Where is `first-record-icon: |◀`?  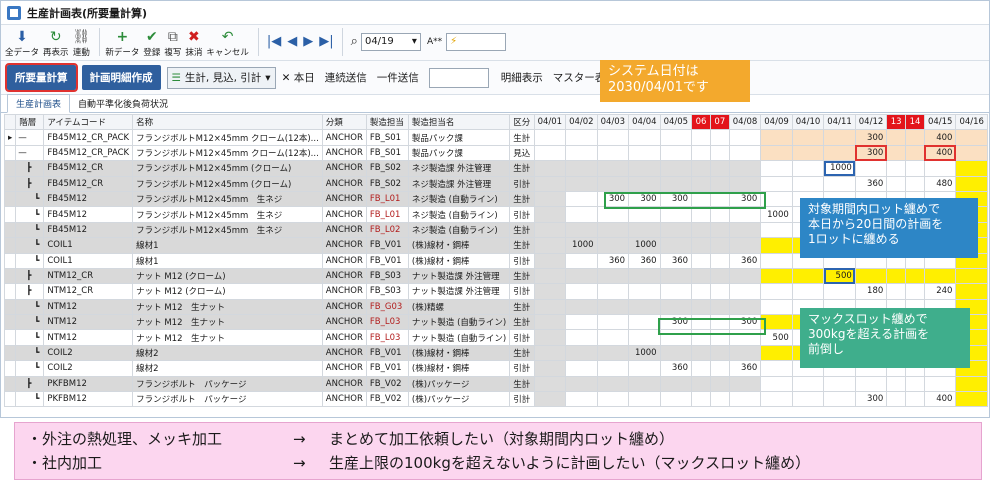
first-record-icon: |◀ is located at coordinates (274, 41).